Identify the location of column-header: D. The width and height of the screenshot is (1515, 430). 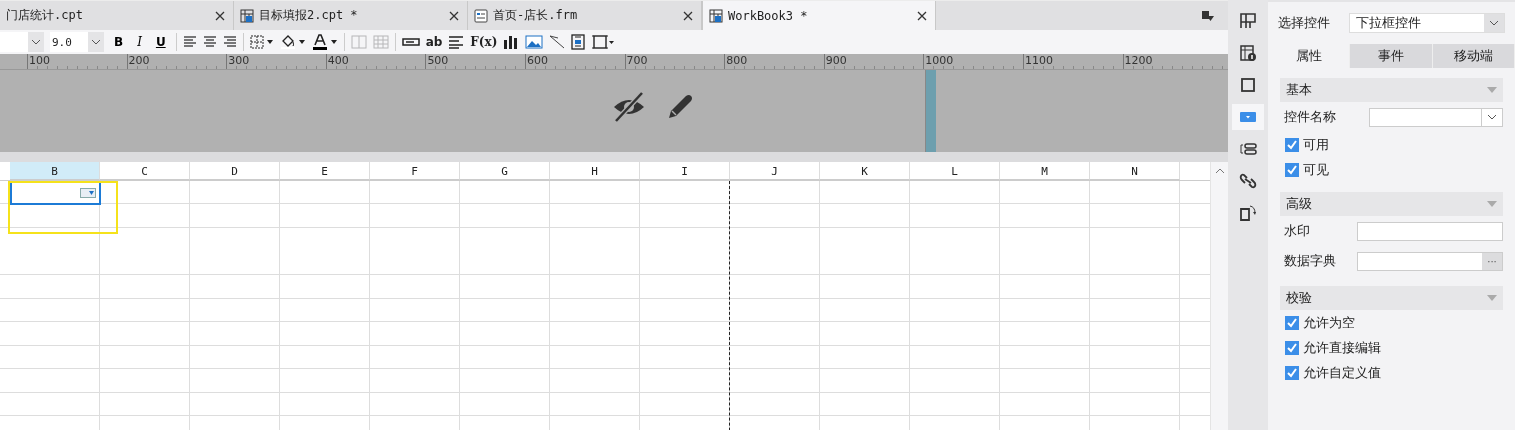
(235, 171).